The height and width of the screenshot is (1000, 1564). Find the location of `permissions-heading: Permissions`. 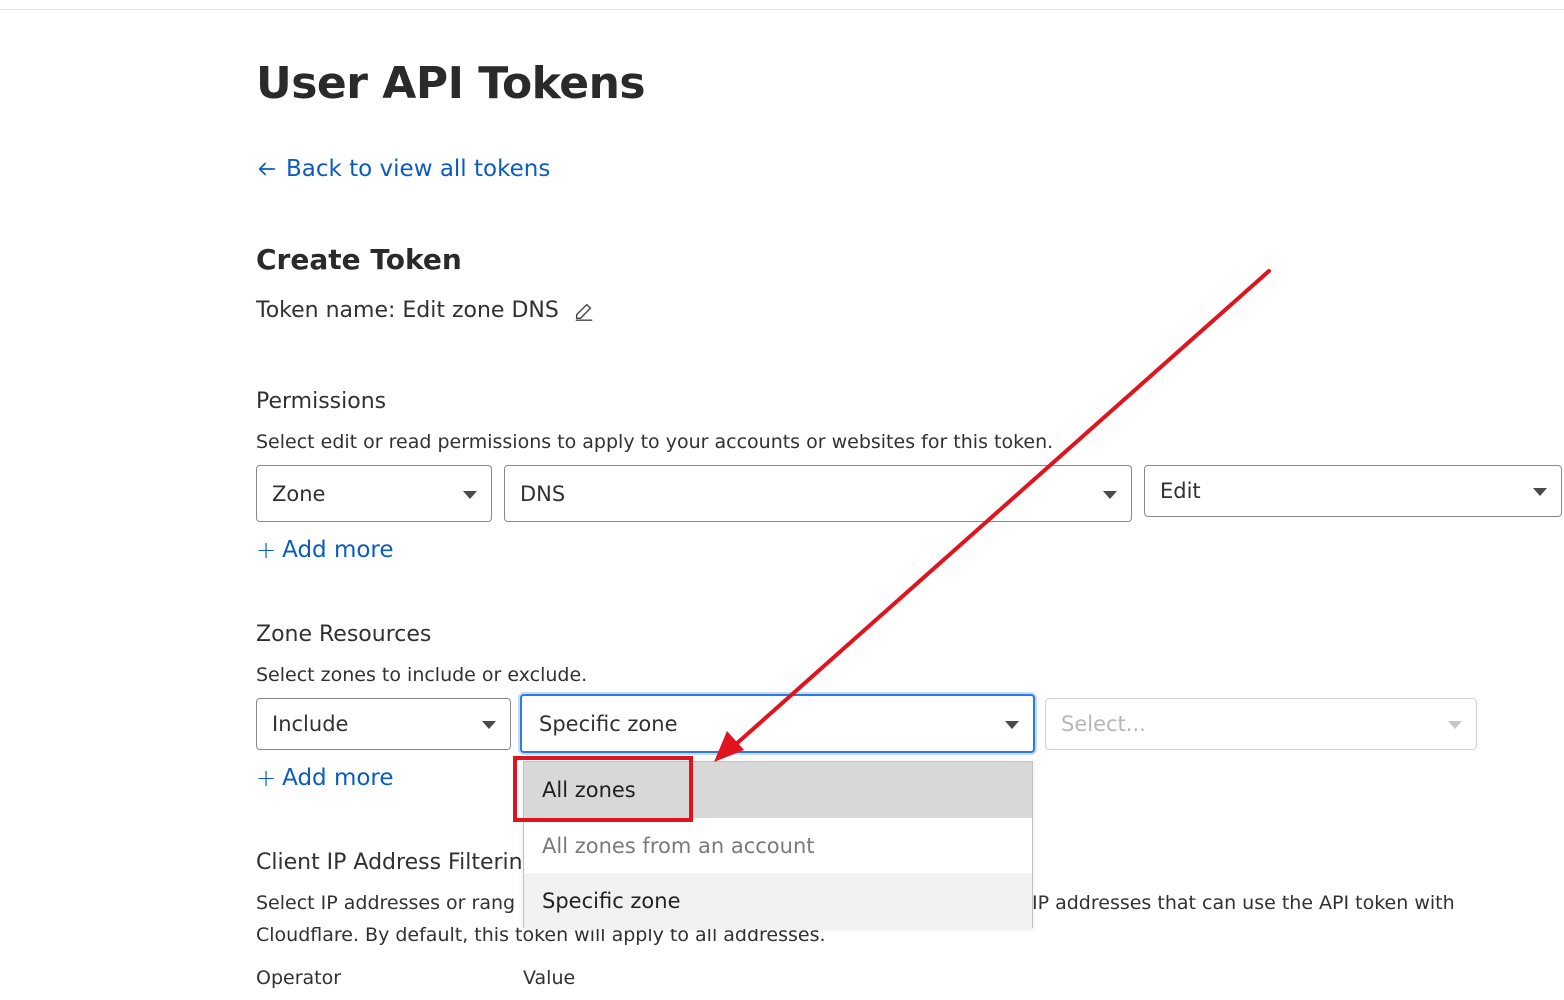

permissions-heading: Permissions is located at coordinates (321, 401).